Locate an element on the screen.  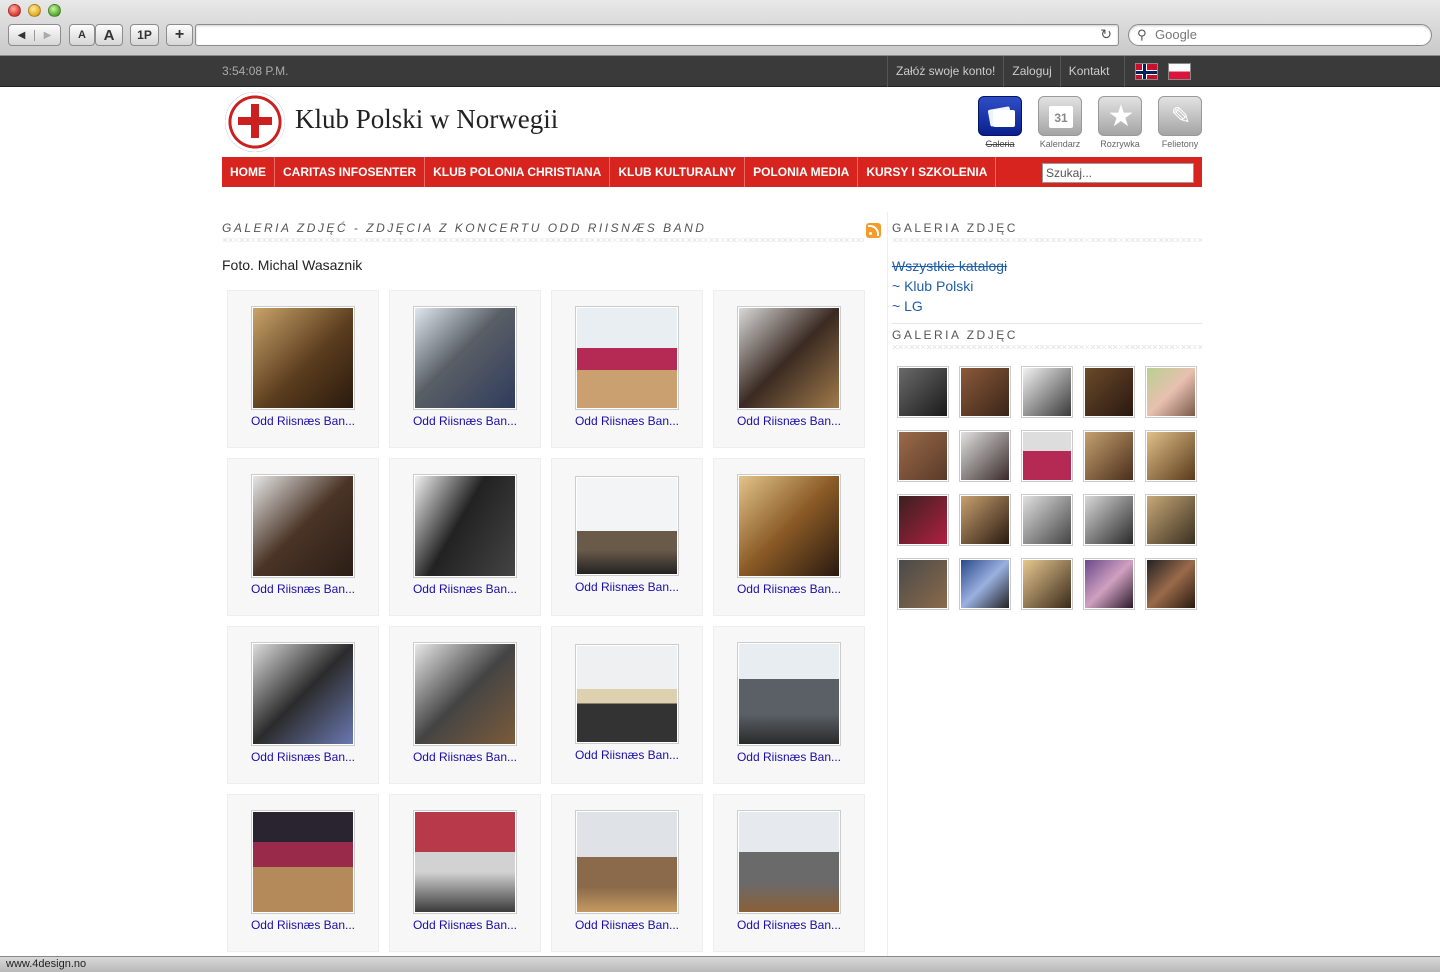
address-bar: ↻ is located at coordinates (657, 35).